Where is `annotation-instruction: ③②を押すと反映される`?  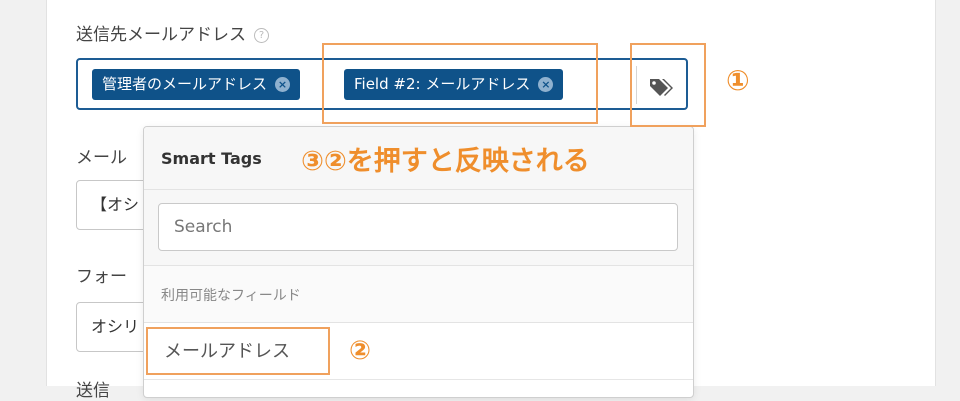 annotation-instruction: ③②を押すと反映される is located at coordinates (445, 161).